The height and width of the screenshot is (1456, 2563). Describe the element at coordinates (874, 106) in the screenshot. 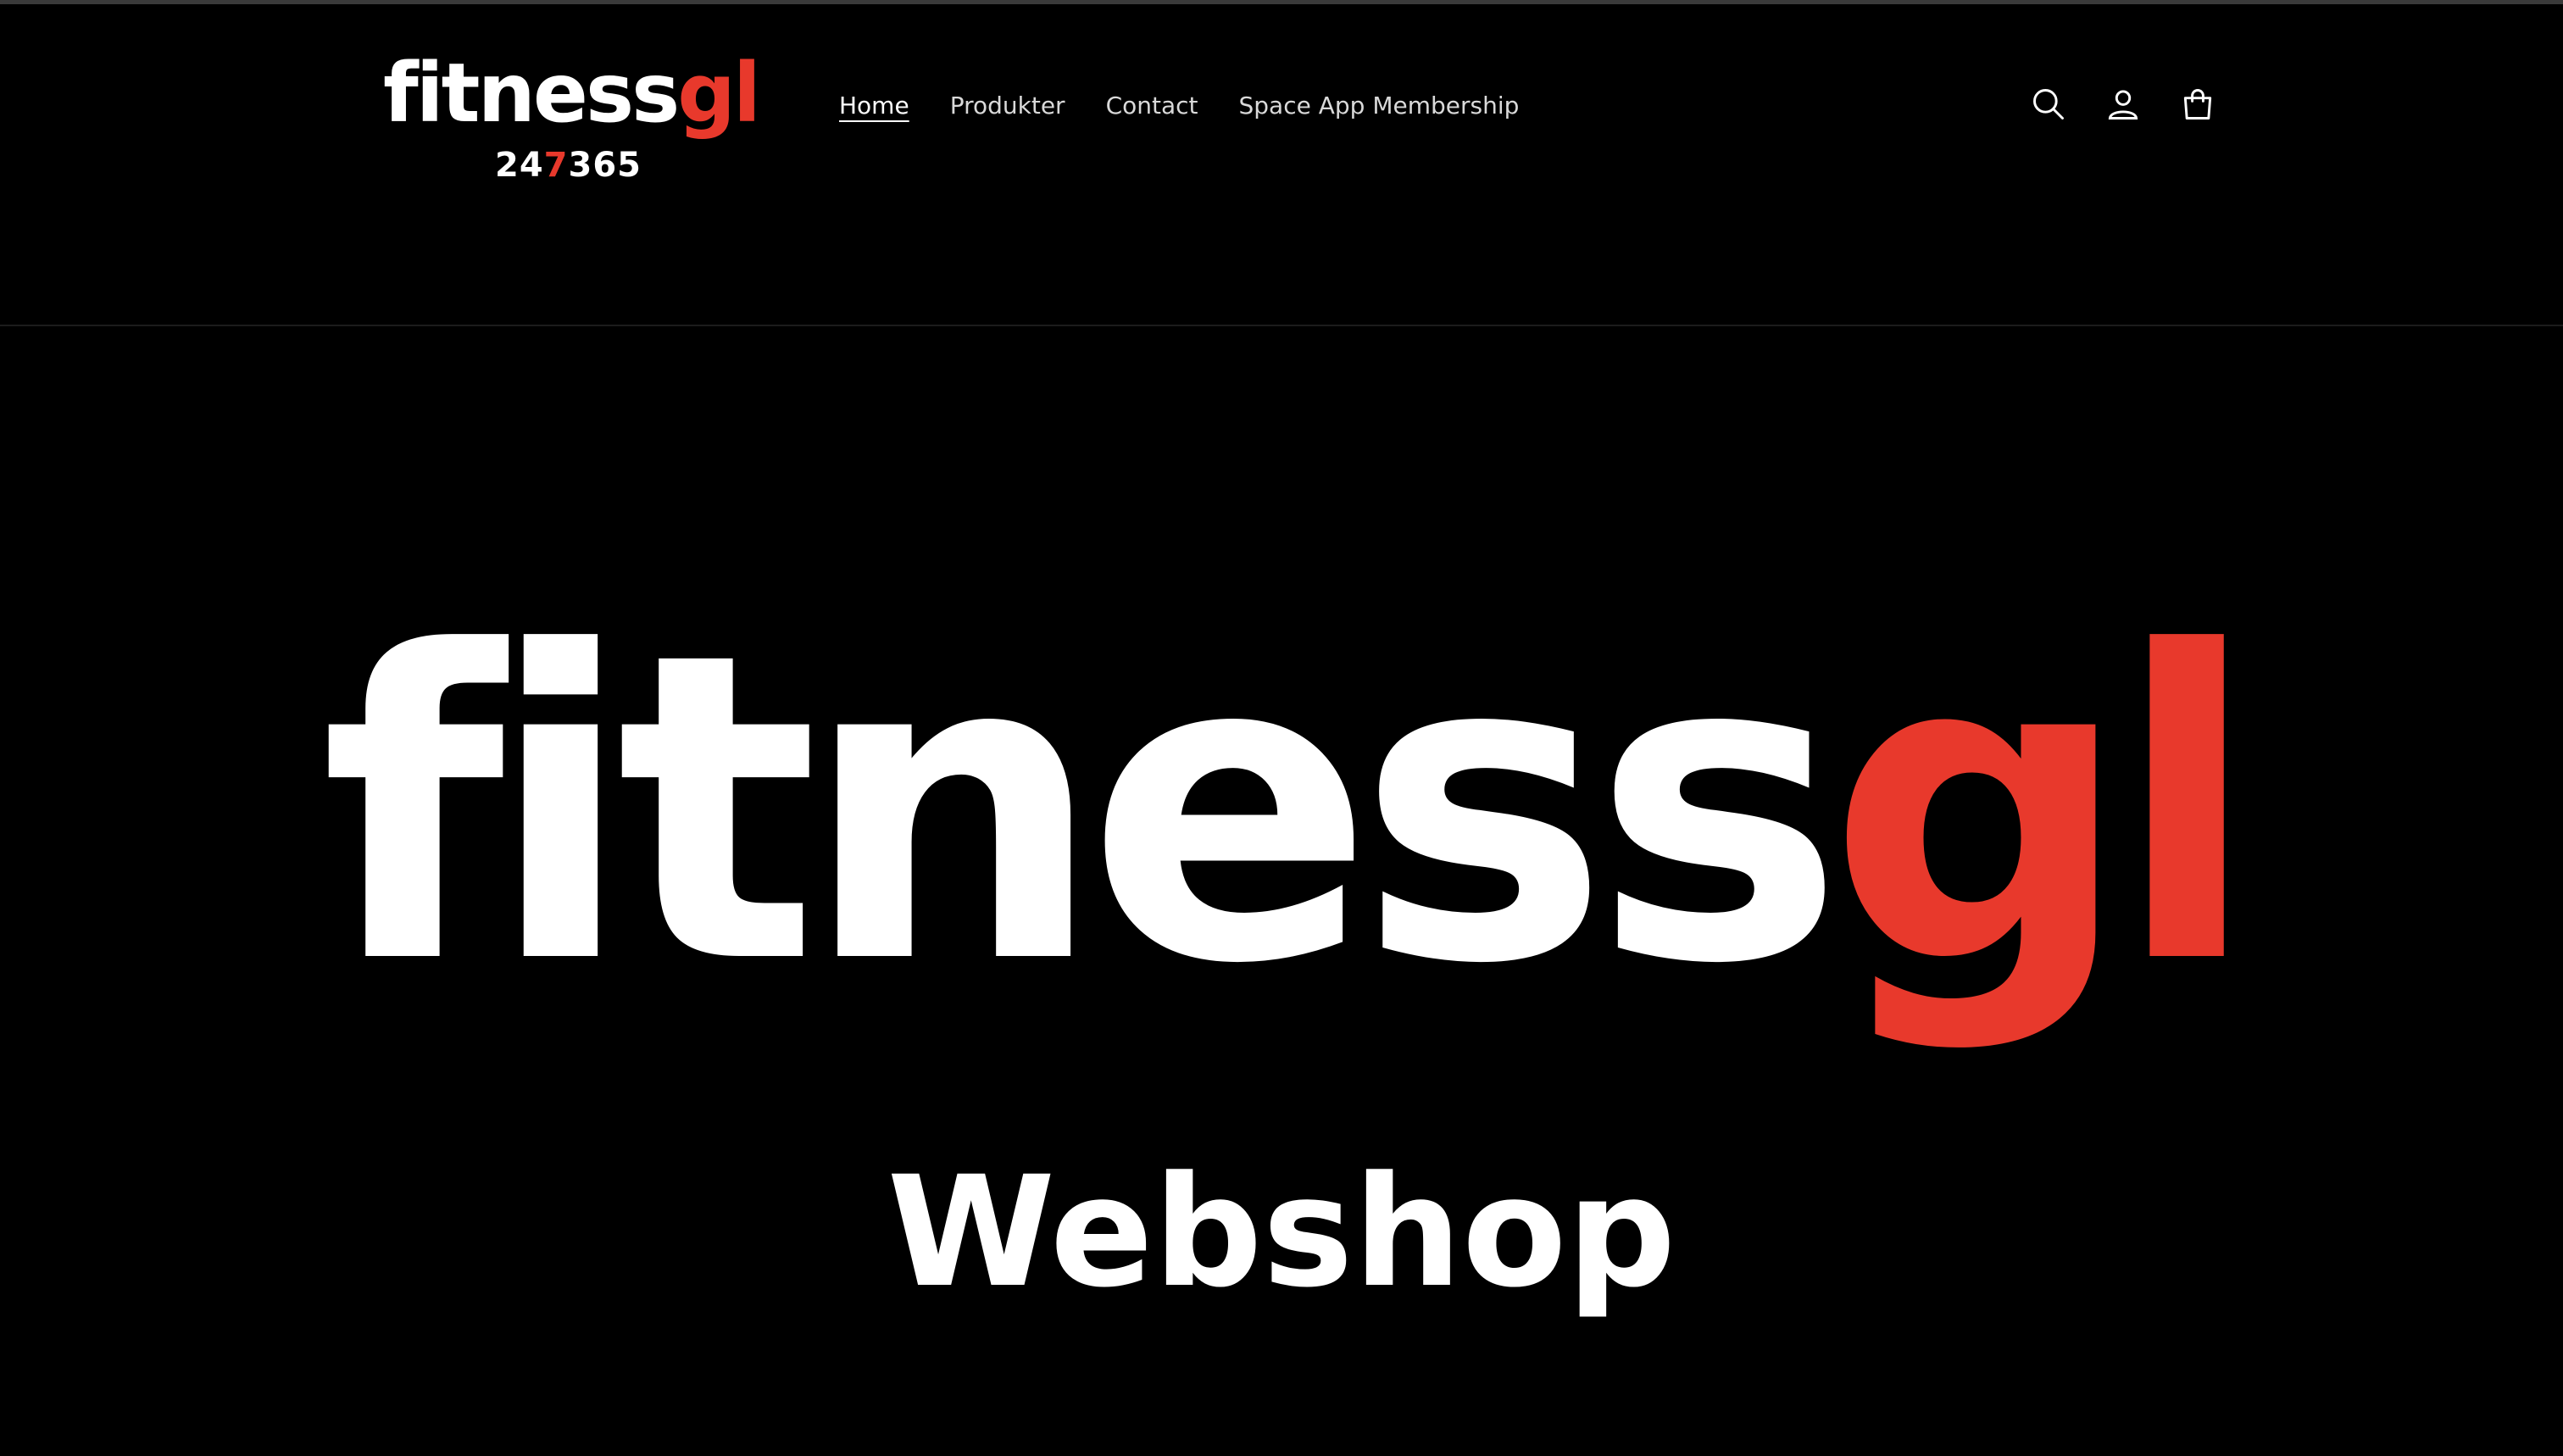

I see `nav-home: Home` at that location.